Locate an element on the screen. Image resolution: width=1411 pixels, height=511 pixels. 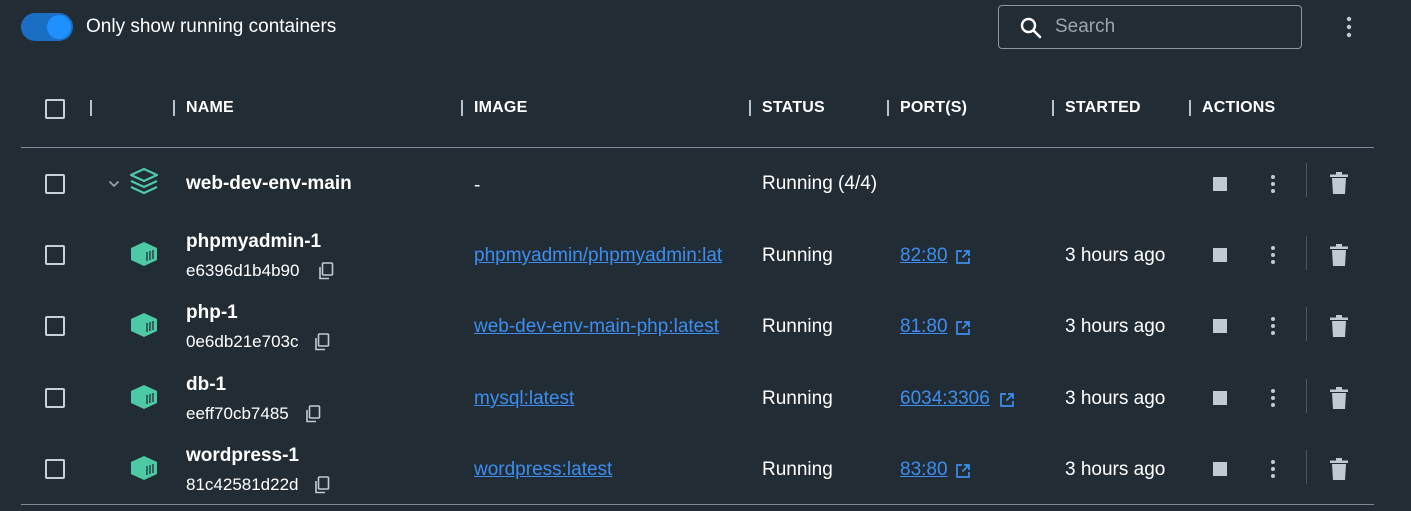
container-name: php-1 is located at coordinates (212, 313).